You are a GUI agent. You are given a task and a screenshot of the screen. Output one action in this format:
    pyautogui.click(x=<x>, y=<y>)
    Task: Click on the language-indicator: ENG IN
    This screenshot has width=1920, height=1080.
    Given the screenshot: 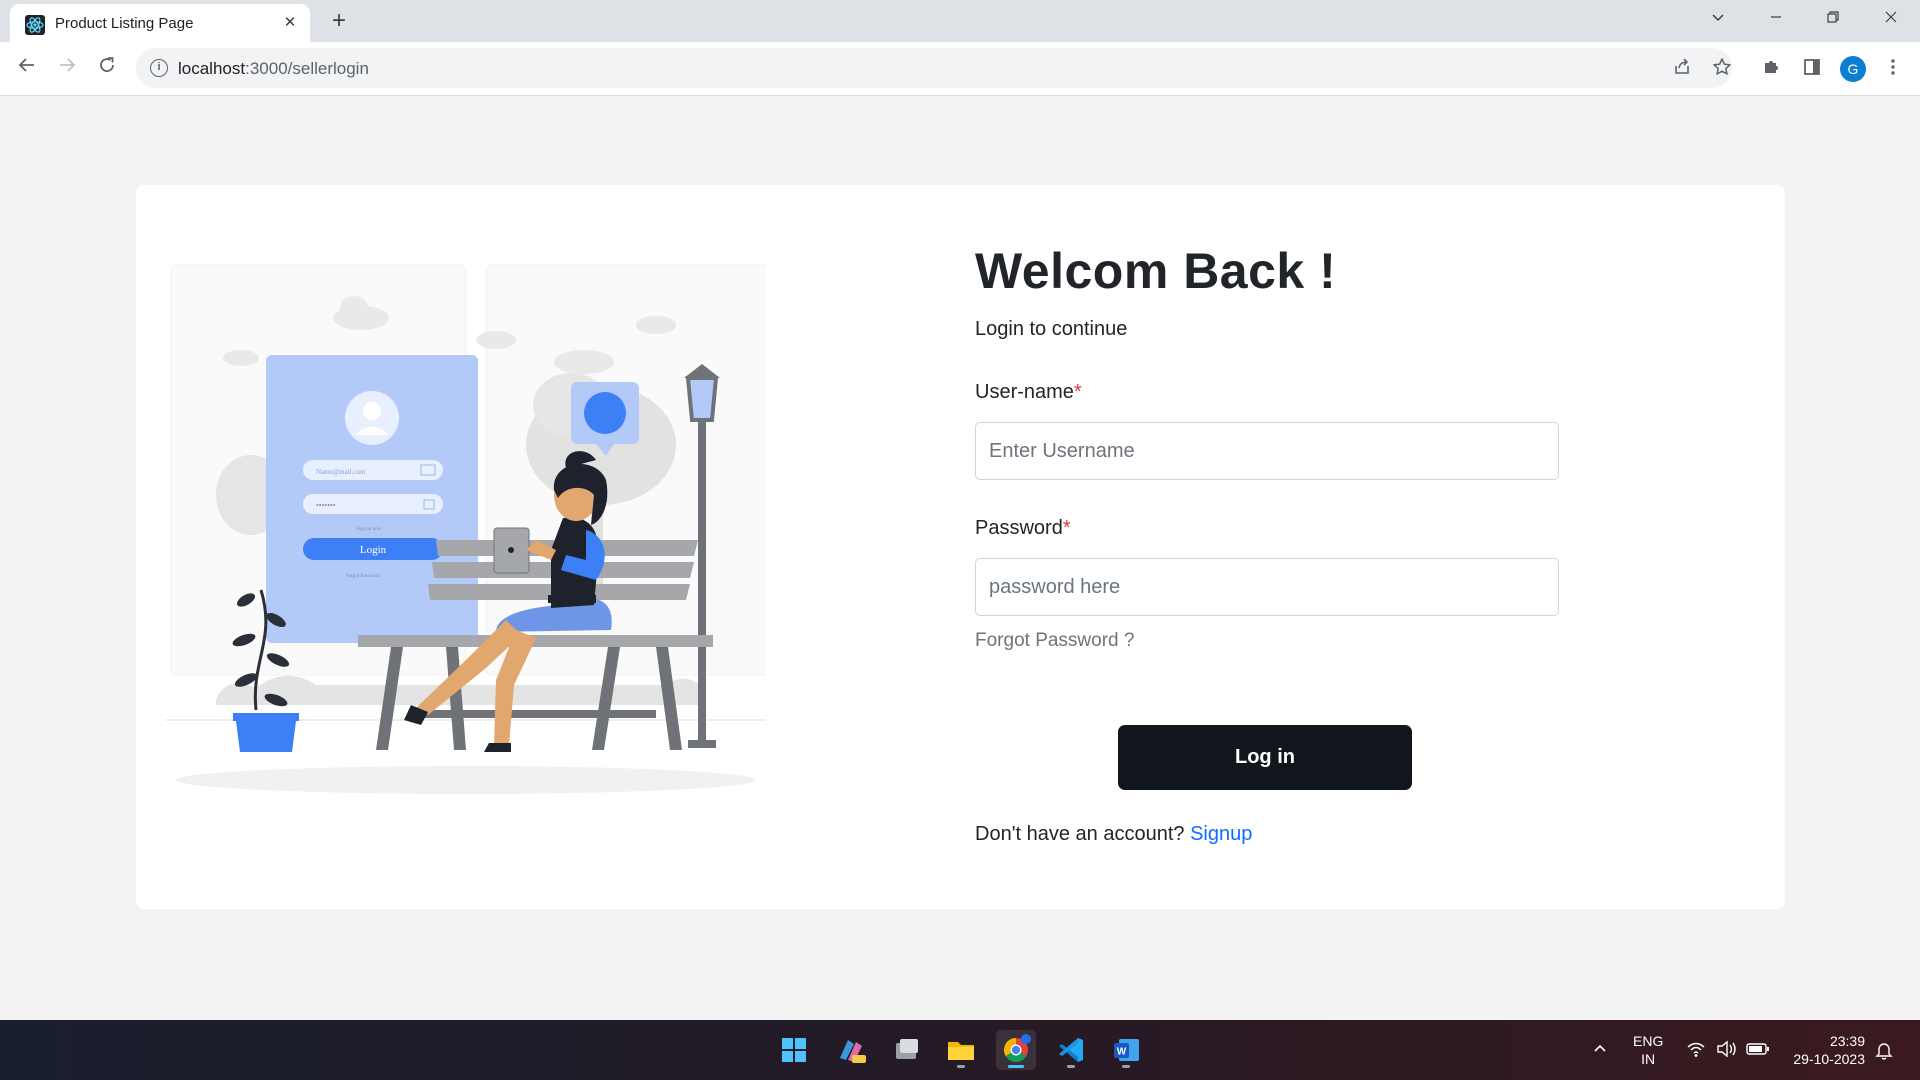 What is the action you would take?
    pyautogui.click(x=1648, y=1050)
    